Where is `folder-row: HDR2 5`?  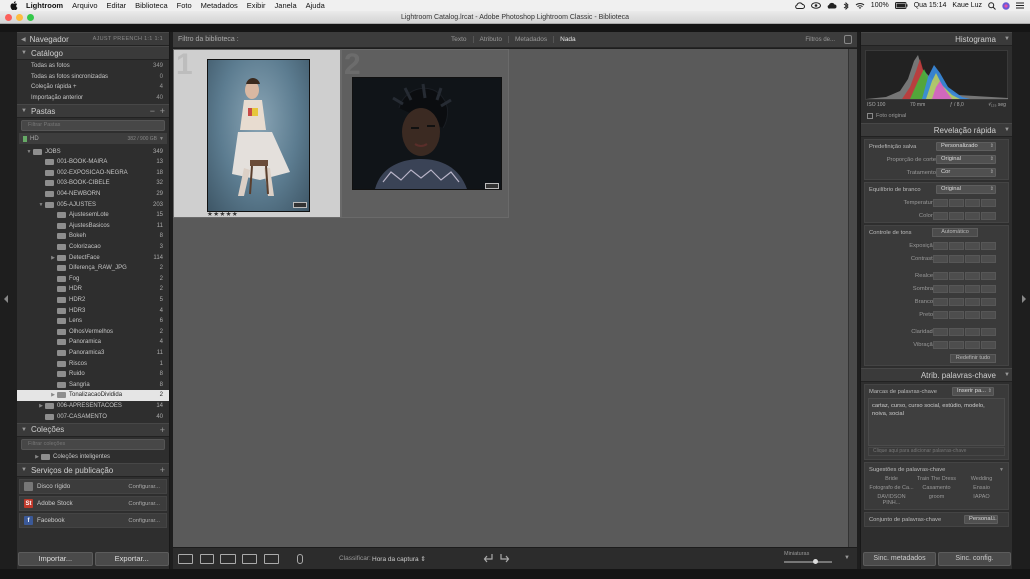
folder-row: HDR2 5 is located at coordinates (93, 300).